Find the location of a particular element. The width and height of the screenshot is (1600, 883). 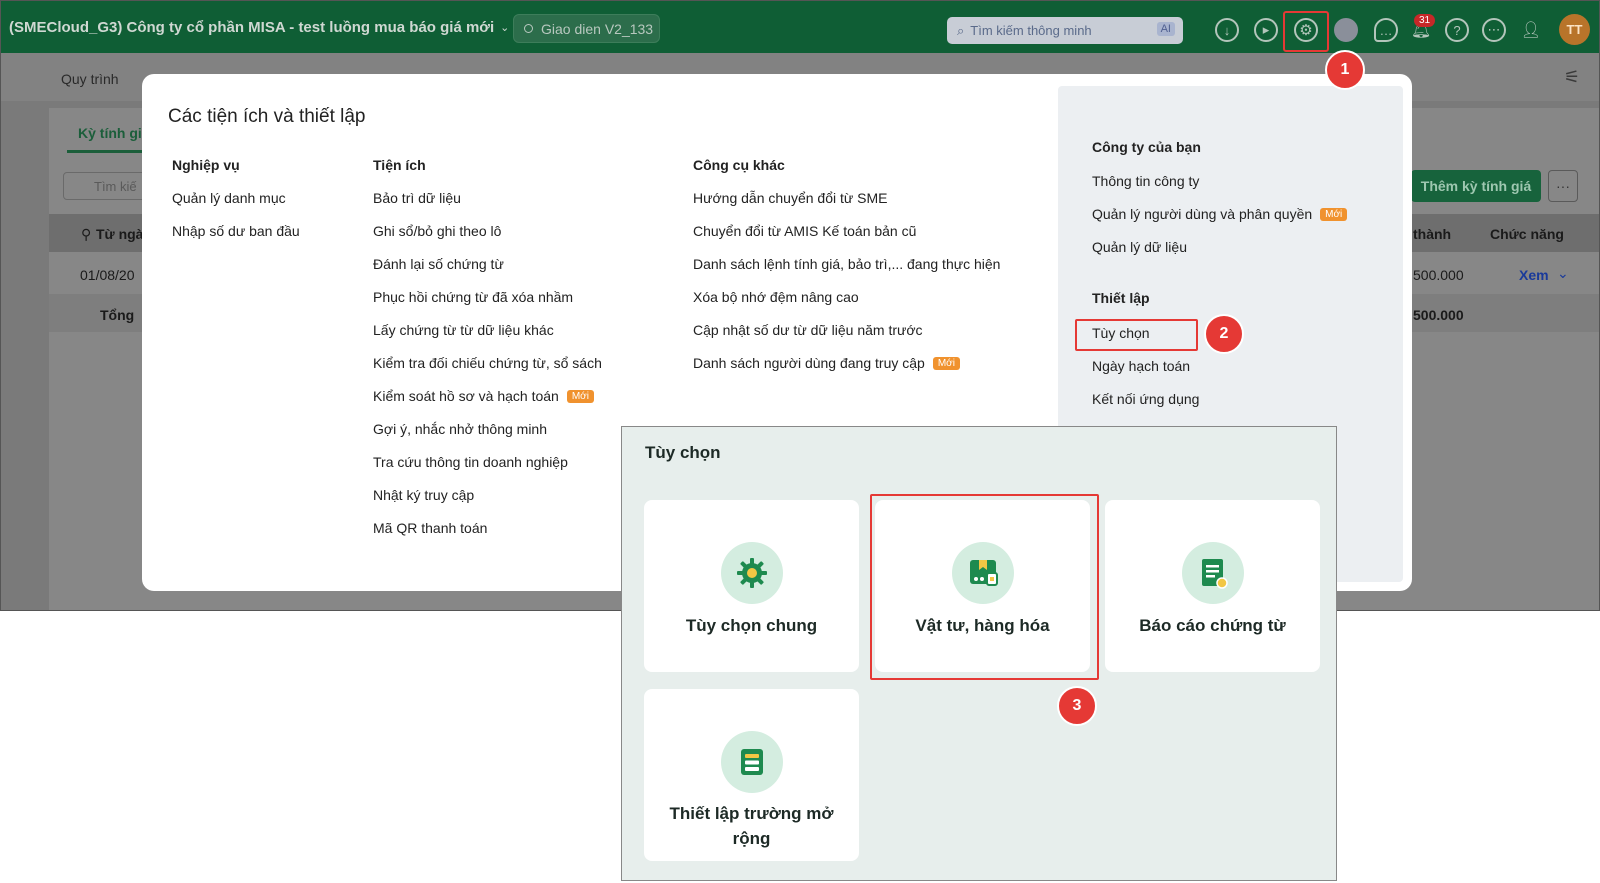

menu-item: Thông tin công ty is located at coordinates (1145, 181).